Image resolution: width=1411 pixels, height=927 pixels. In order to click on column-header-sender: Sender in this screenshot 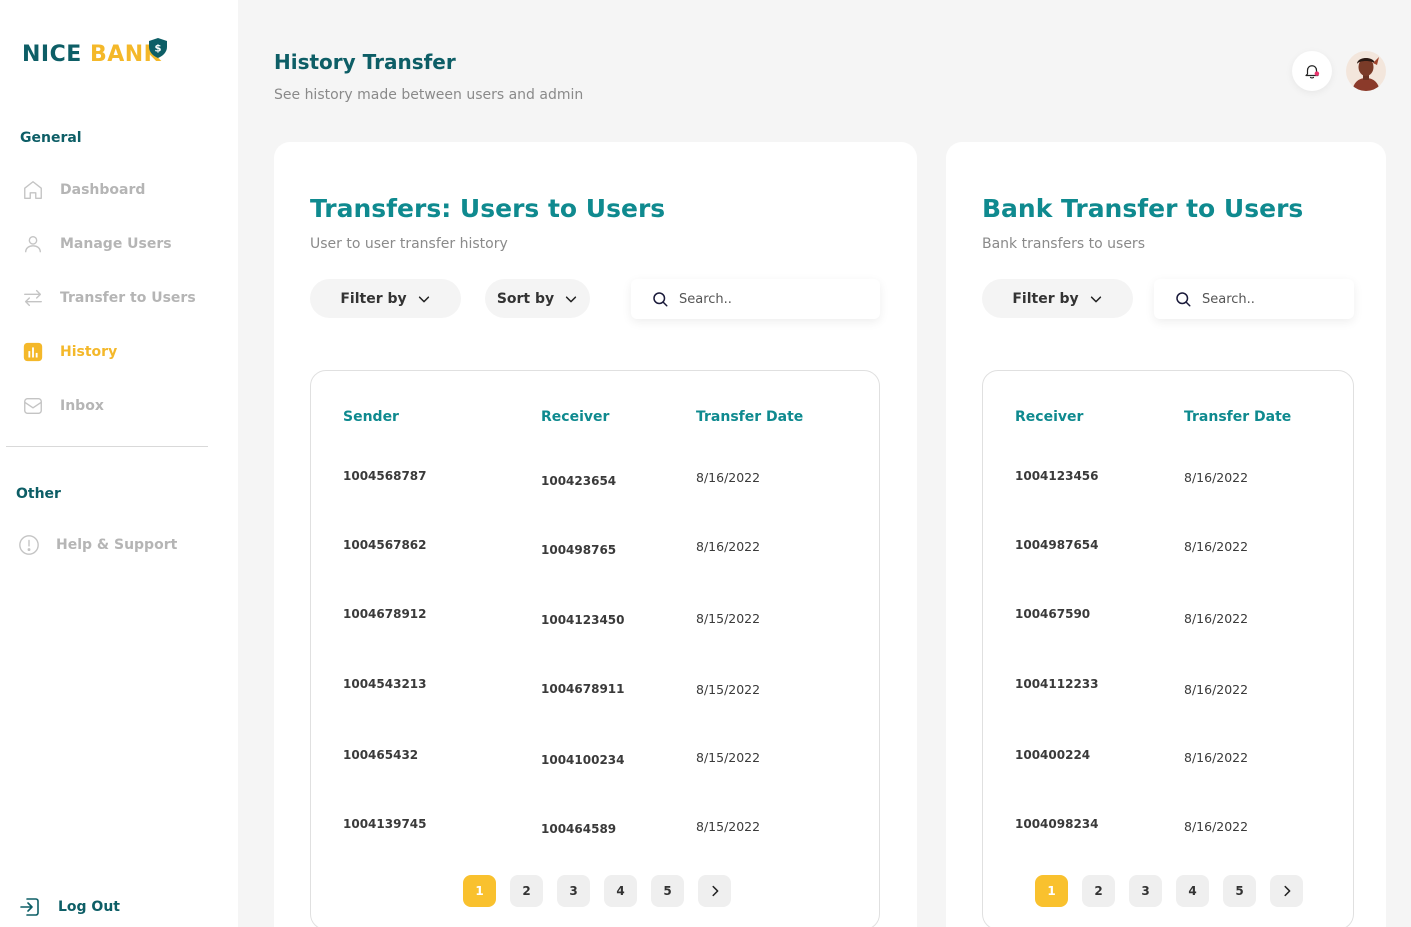, I will do `click(371, 417)`.